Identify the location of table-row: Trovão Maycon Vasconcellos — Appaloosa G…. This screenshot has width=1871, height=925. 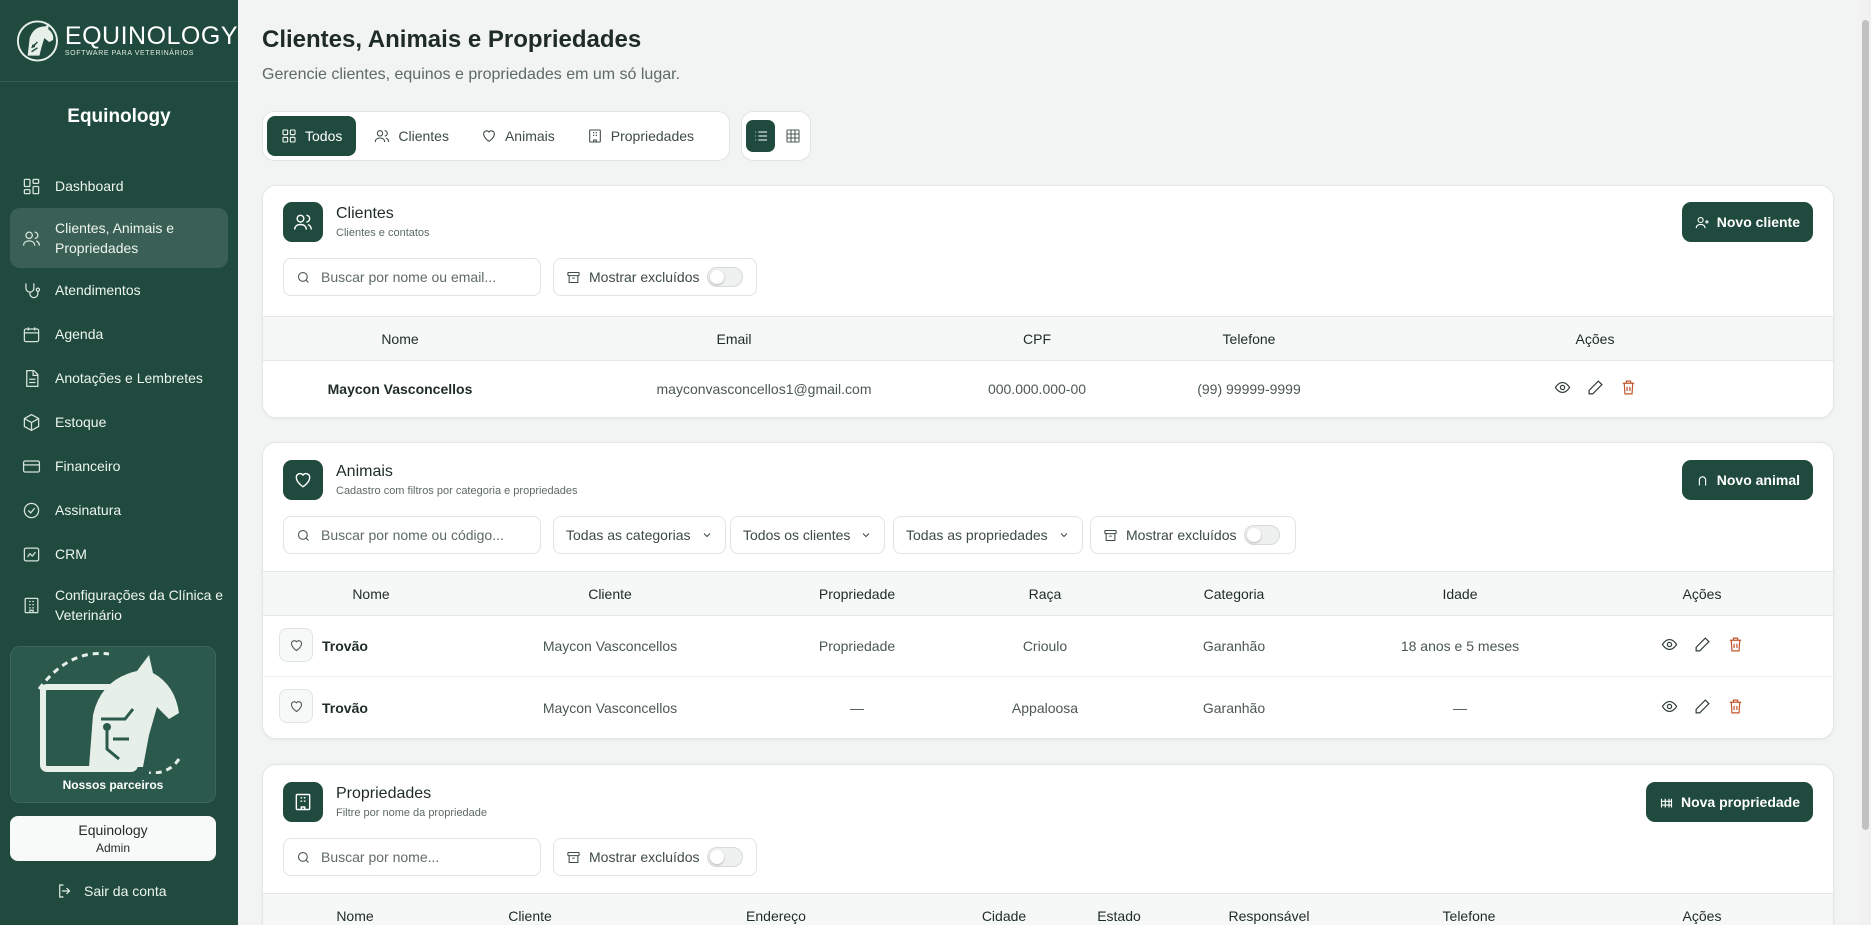
(1048, 707).